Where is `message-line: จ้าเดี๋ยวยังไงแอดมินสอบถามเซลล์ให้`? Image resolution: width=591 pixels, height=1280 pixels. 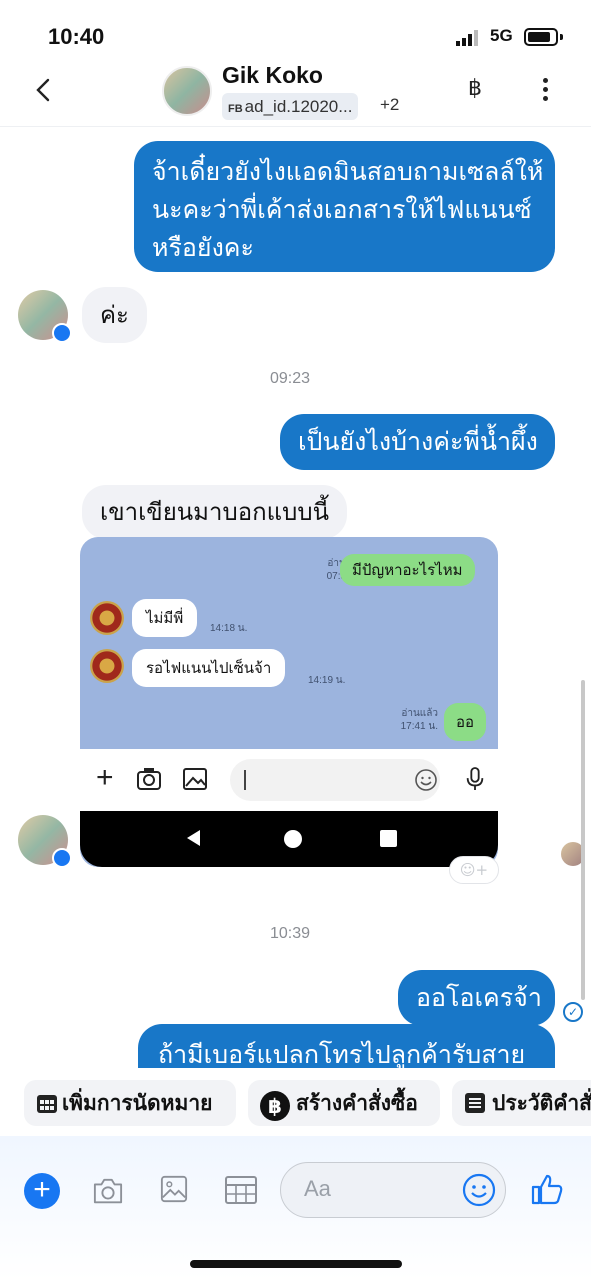 message-line: จ้าเดี๋ยวยังไงแอดมินสอบถามเซลล์ให้ is located at coordinates (348, 171).